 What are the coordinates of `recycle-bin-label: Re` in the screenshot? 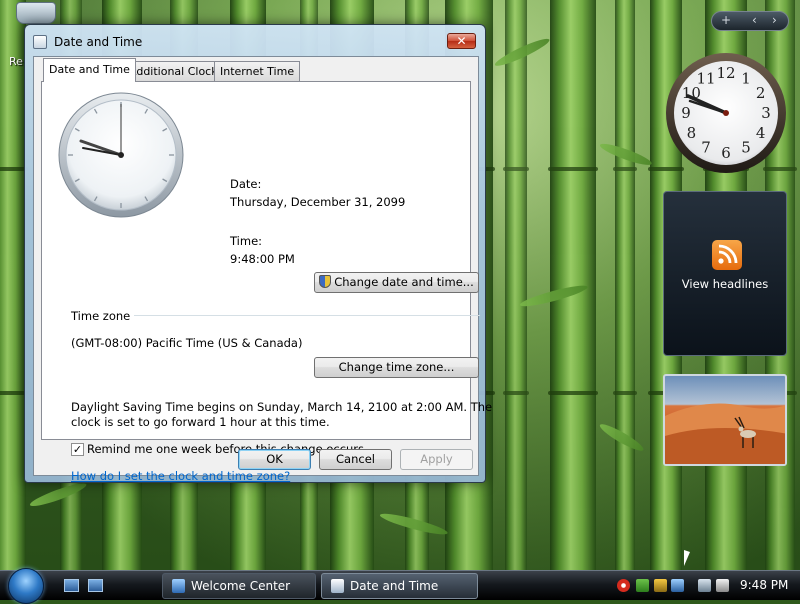 It's located at (16, 61).